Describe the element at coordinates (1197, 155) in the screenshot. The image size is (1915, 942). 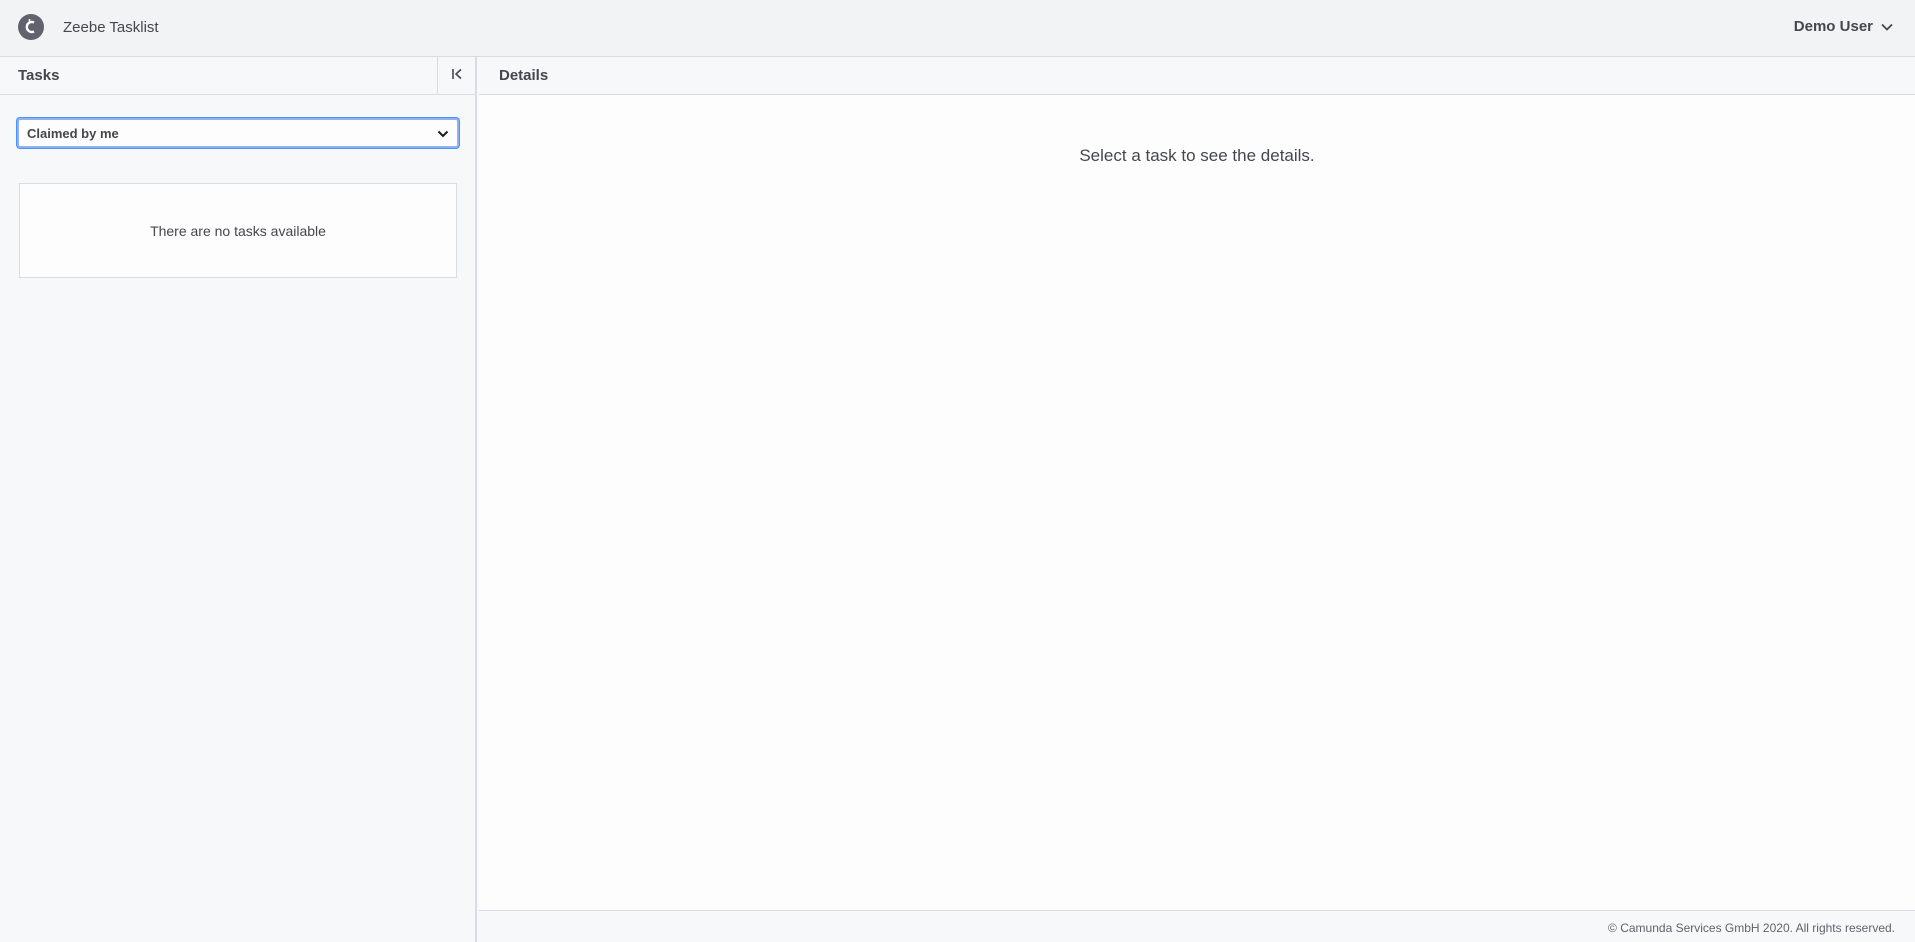
I see `details-placeholder: Select a task to see the details.` at that location.